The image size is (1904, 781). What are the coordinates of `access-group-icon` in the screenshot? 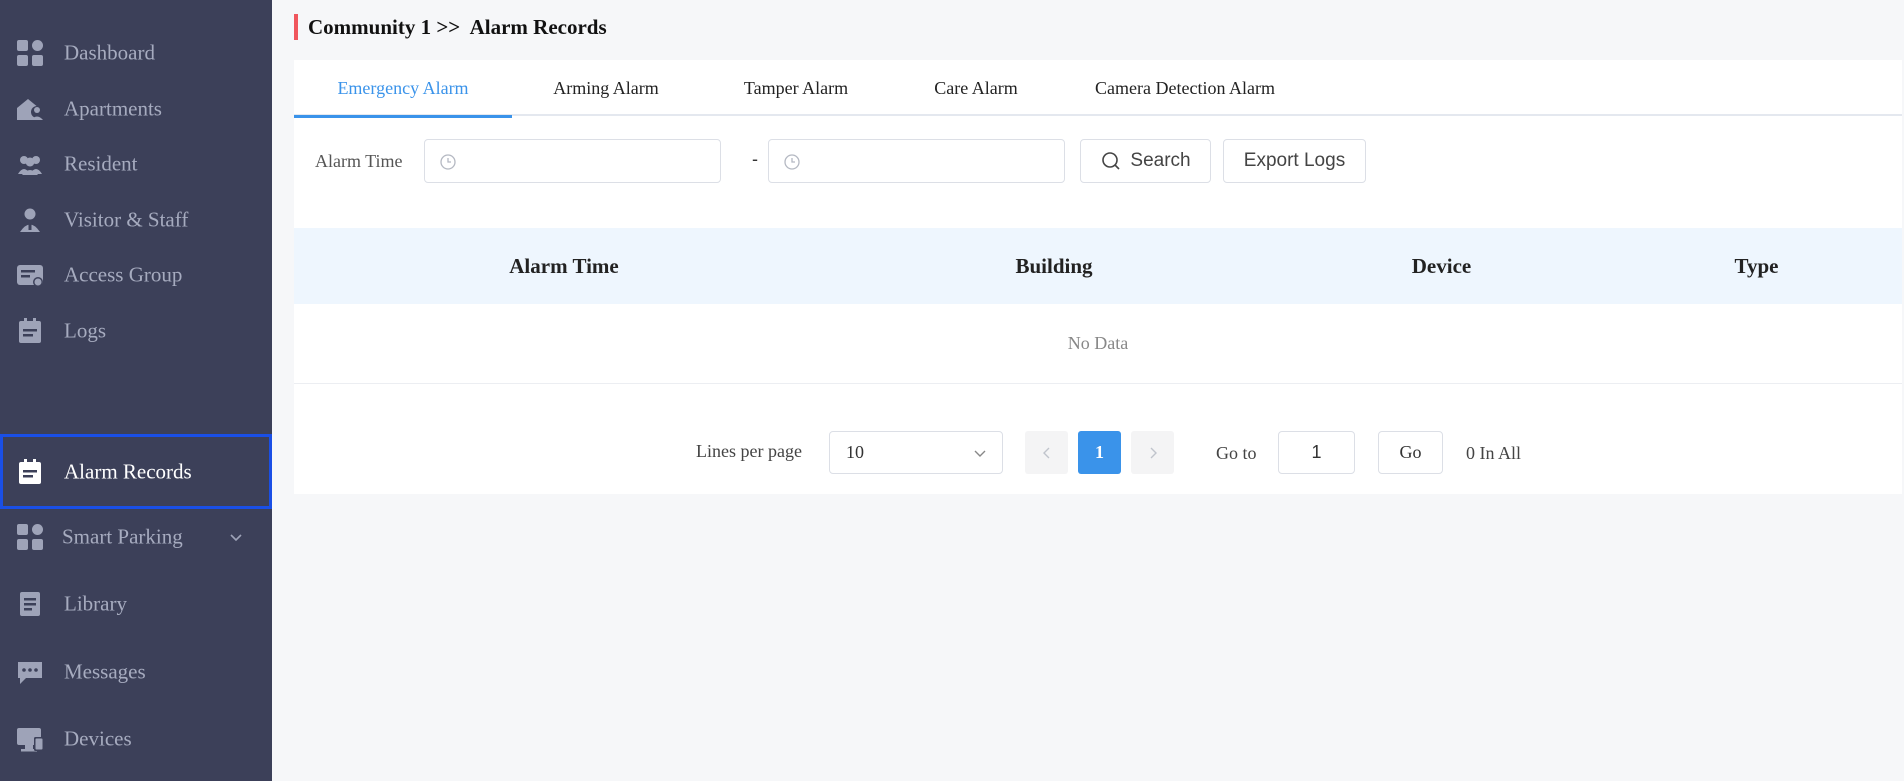 It's located at (30, 275).